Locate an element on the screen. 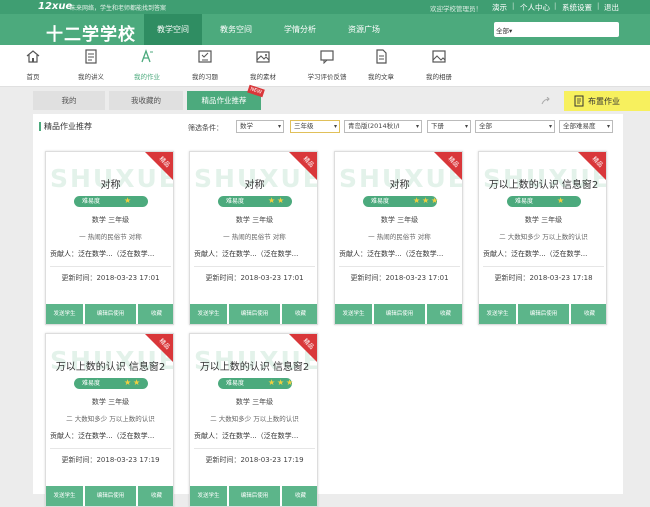 The height and width of the screenshot is (507, 650). search-scope-select: 全部▾ is located at coordinates (504, 30).